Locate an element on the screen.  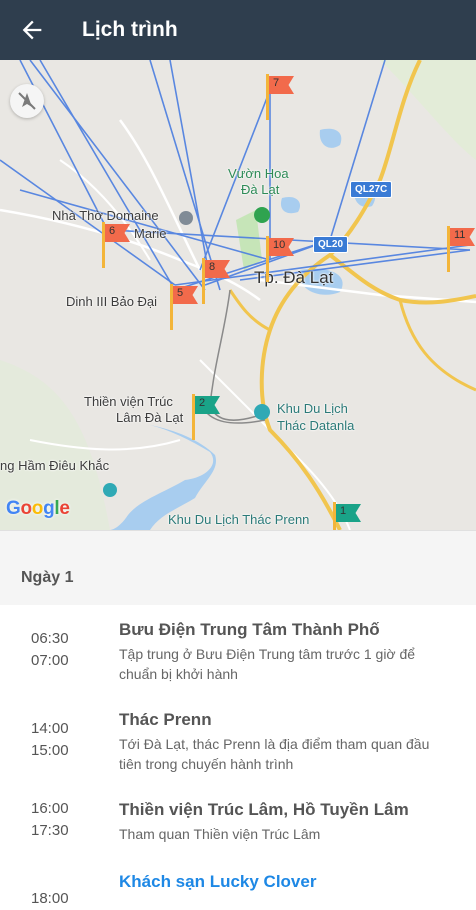
map-marker-1: 1 is located at coordinates (348, 516).